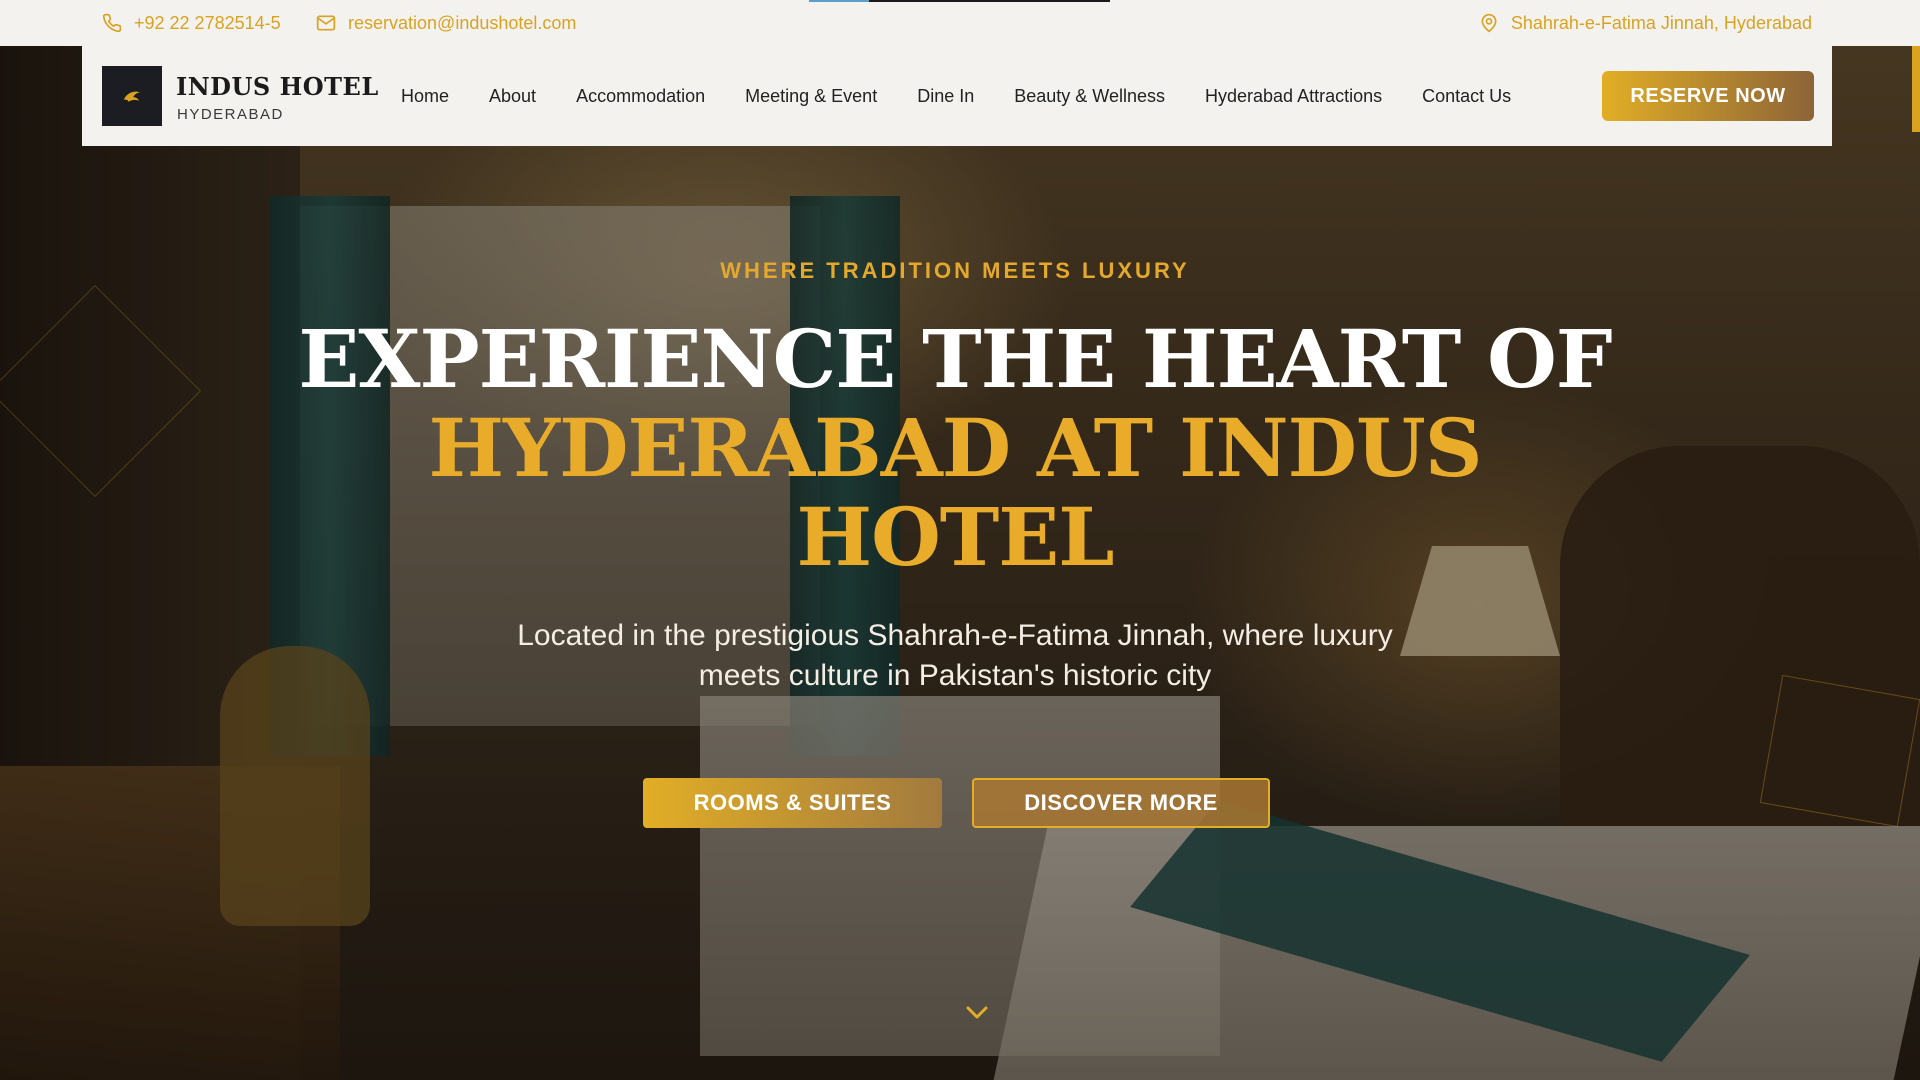 This screenshot has width=1920, height=1080. I want to click on nav-item-contact-us: Contact Us, so click(1466, 96).